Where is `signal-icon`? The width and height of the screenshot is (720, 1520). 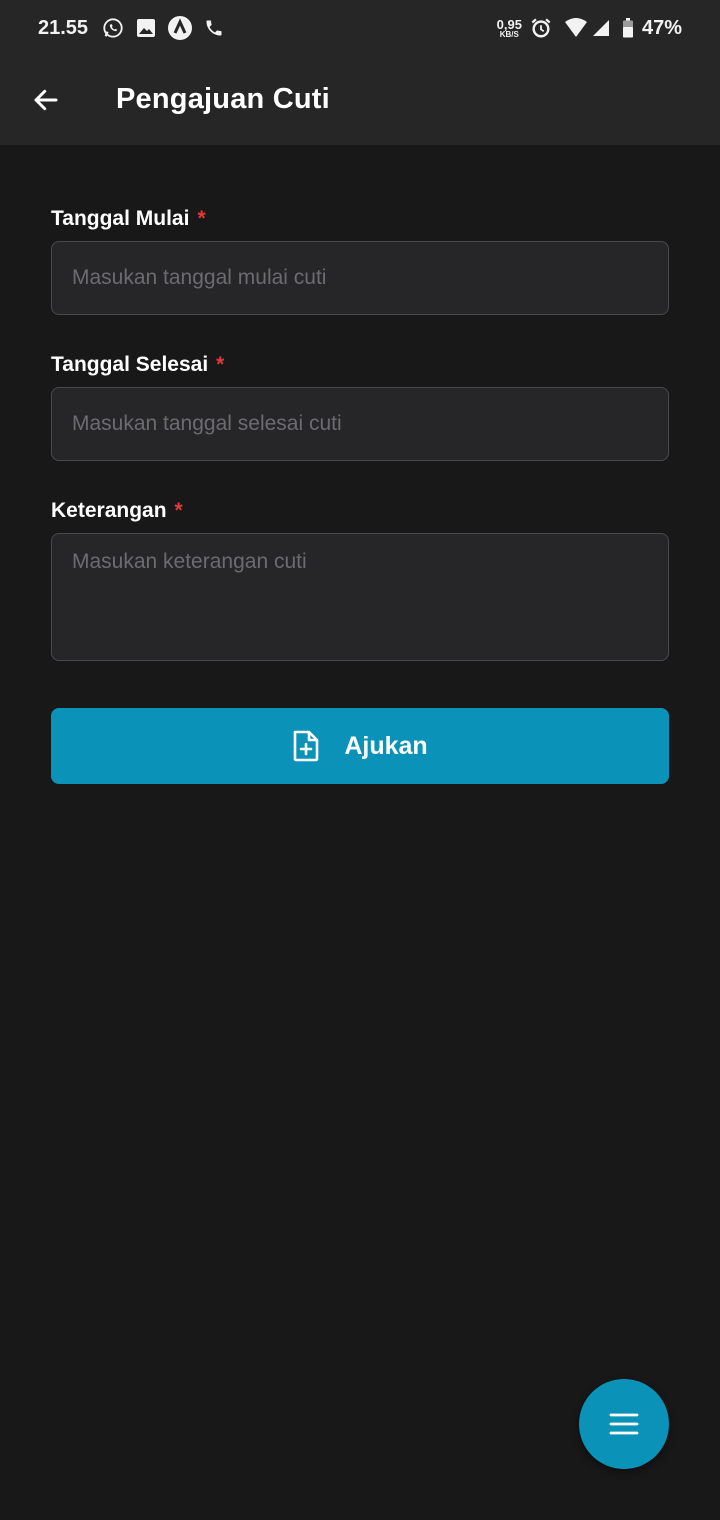
signal-icon is located at coordinates (601, 28).